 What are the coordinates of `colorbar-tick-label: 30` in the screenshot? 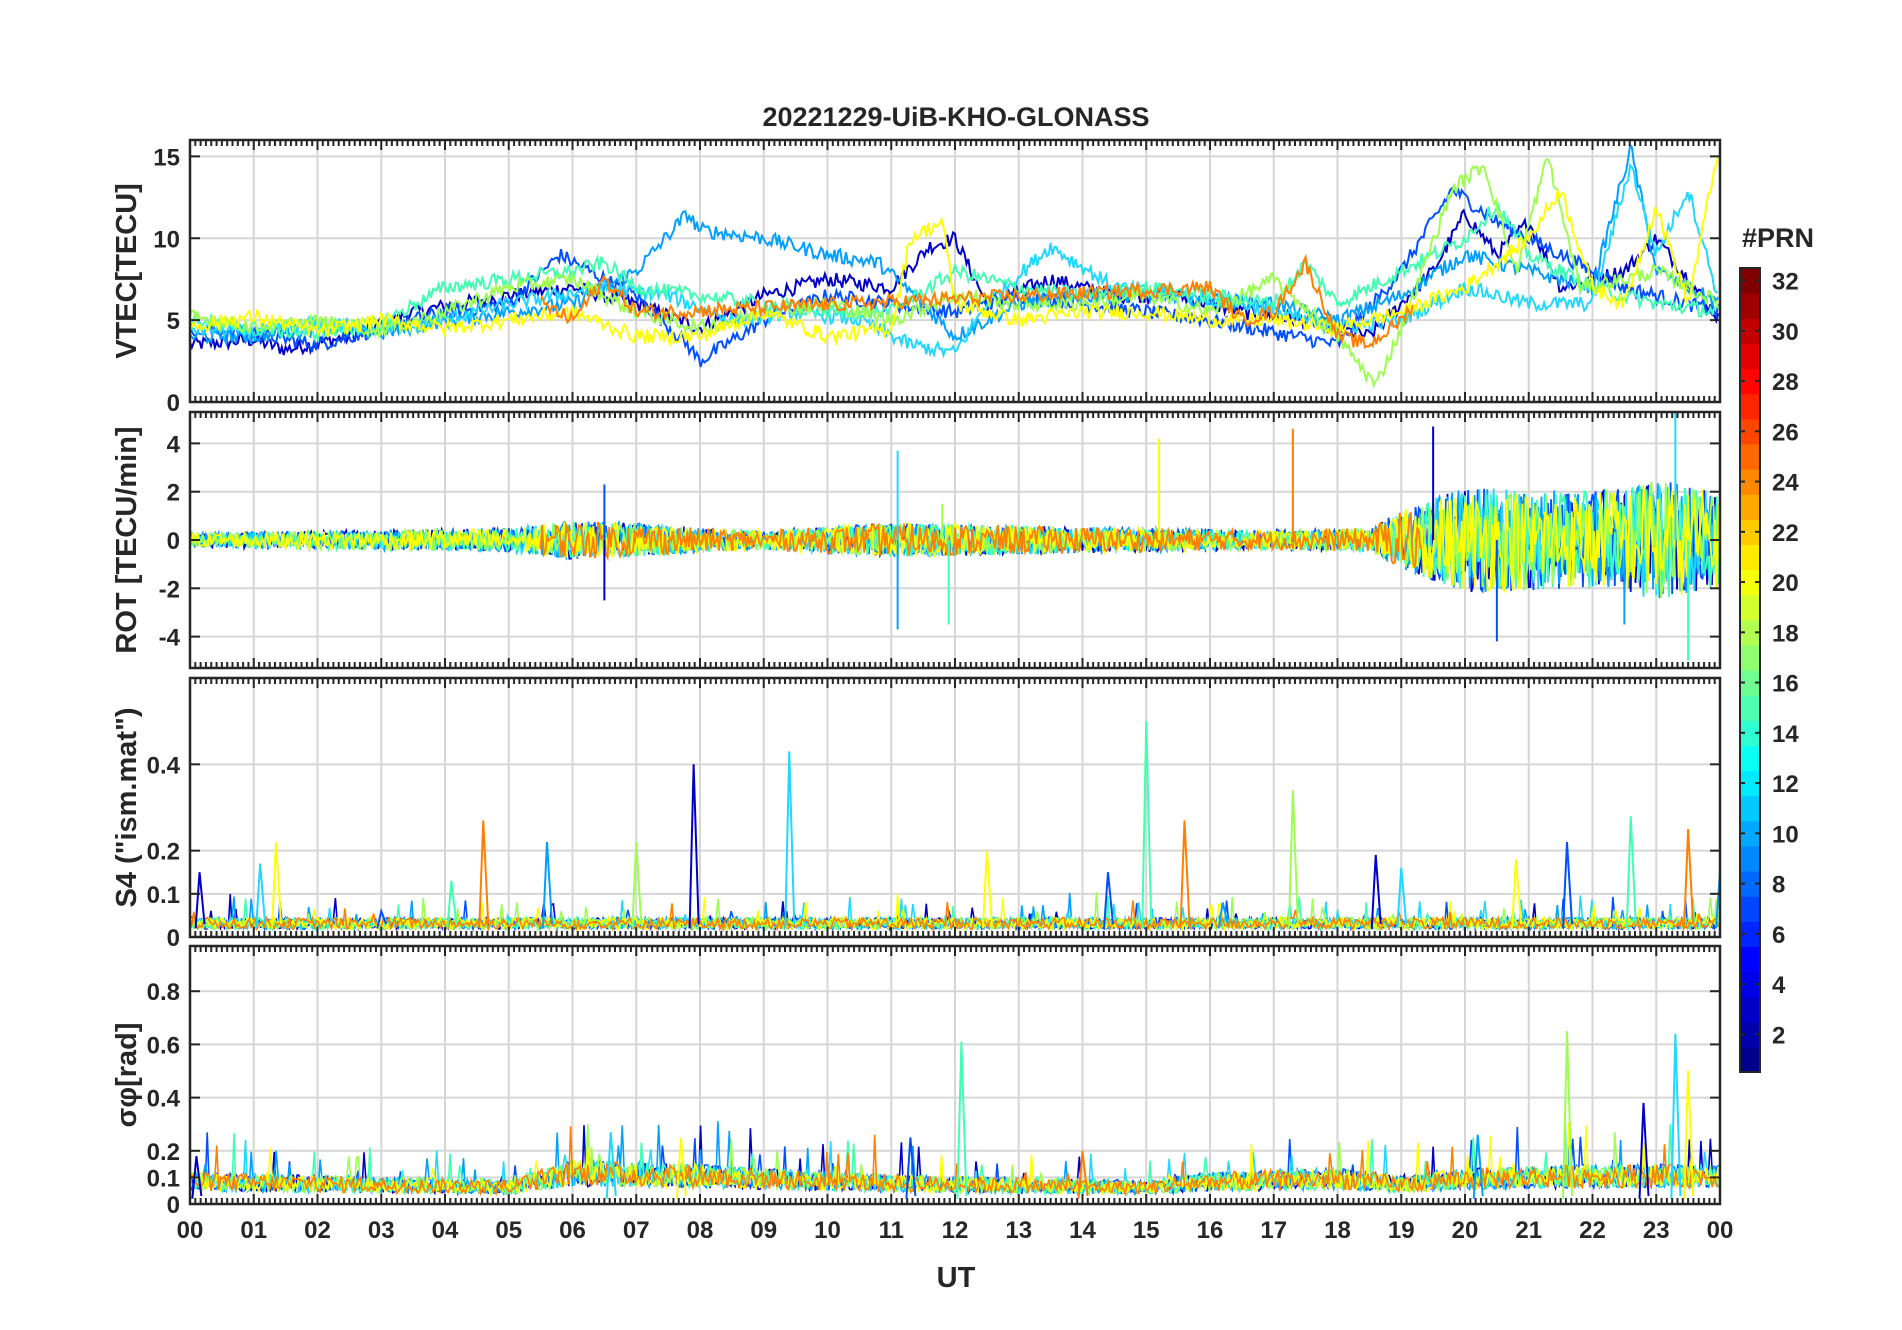 It's located at (1785, 332).